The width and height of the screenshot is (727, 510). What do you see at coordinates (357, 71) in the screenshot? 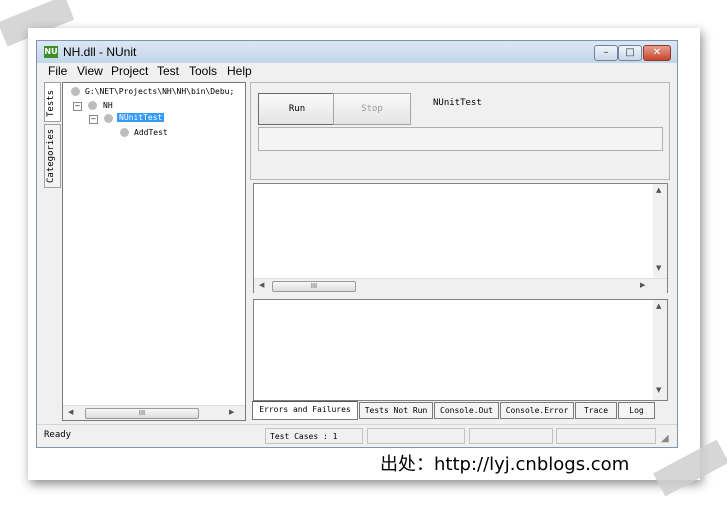
I see `menu-bar: File View Project Test Tools Help` at bounding box center [357, 71].